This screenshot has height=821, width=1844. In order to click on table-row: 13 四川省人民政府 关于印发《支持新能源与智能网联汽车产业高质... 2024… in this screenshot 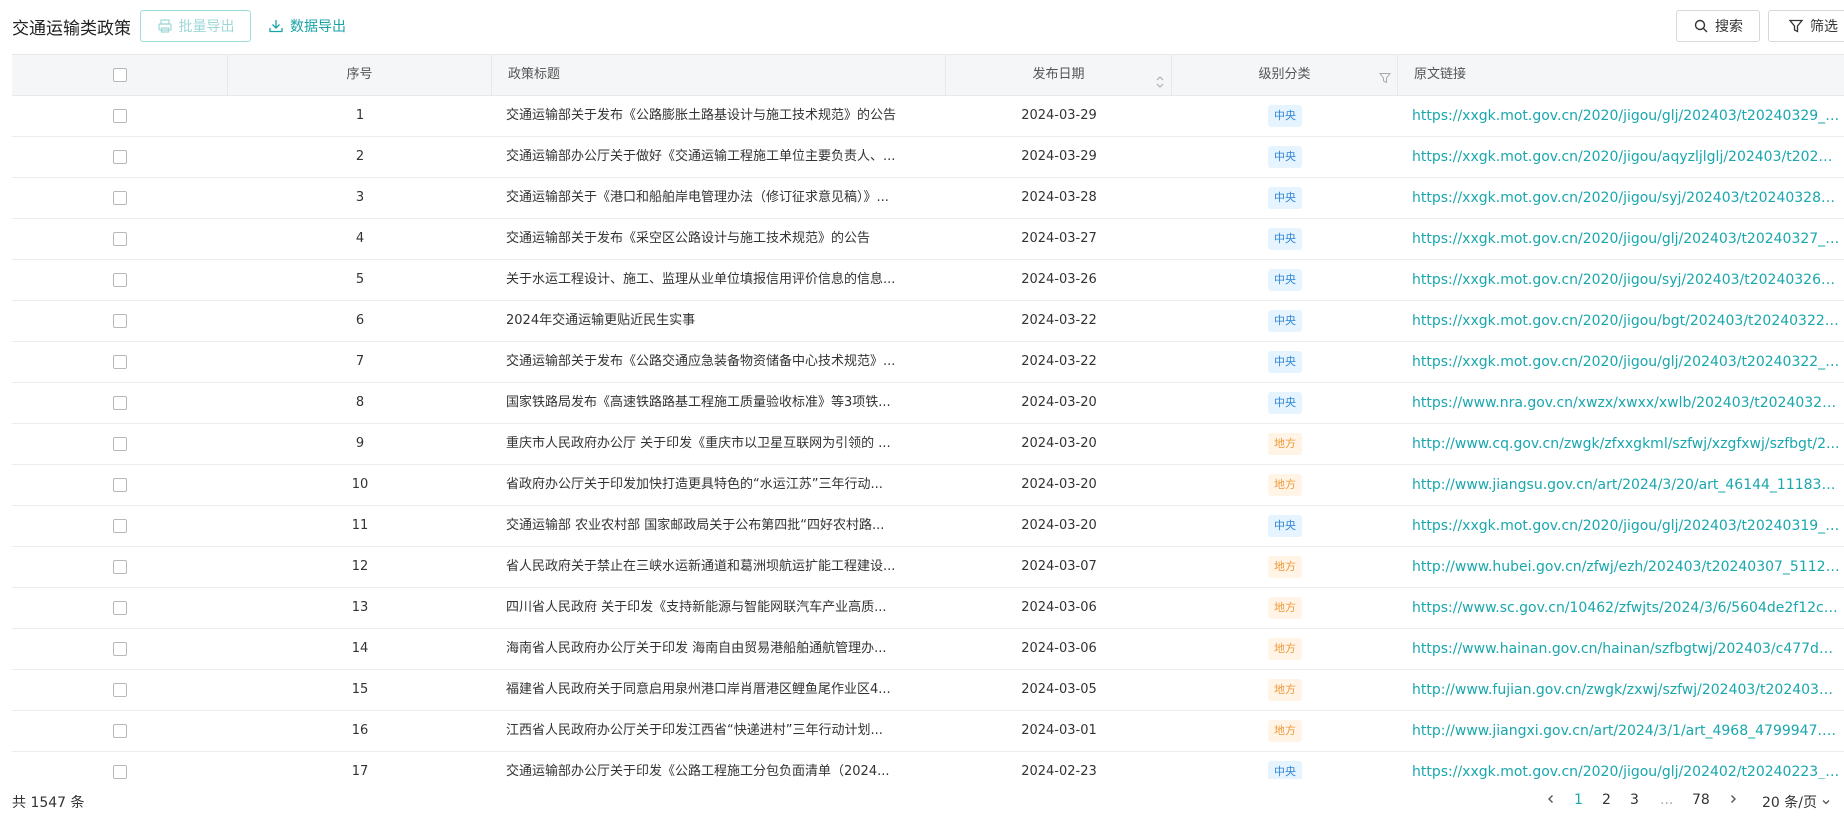, I will do `click(928, 608)`.